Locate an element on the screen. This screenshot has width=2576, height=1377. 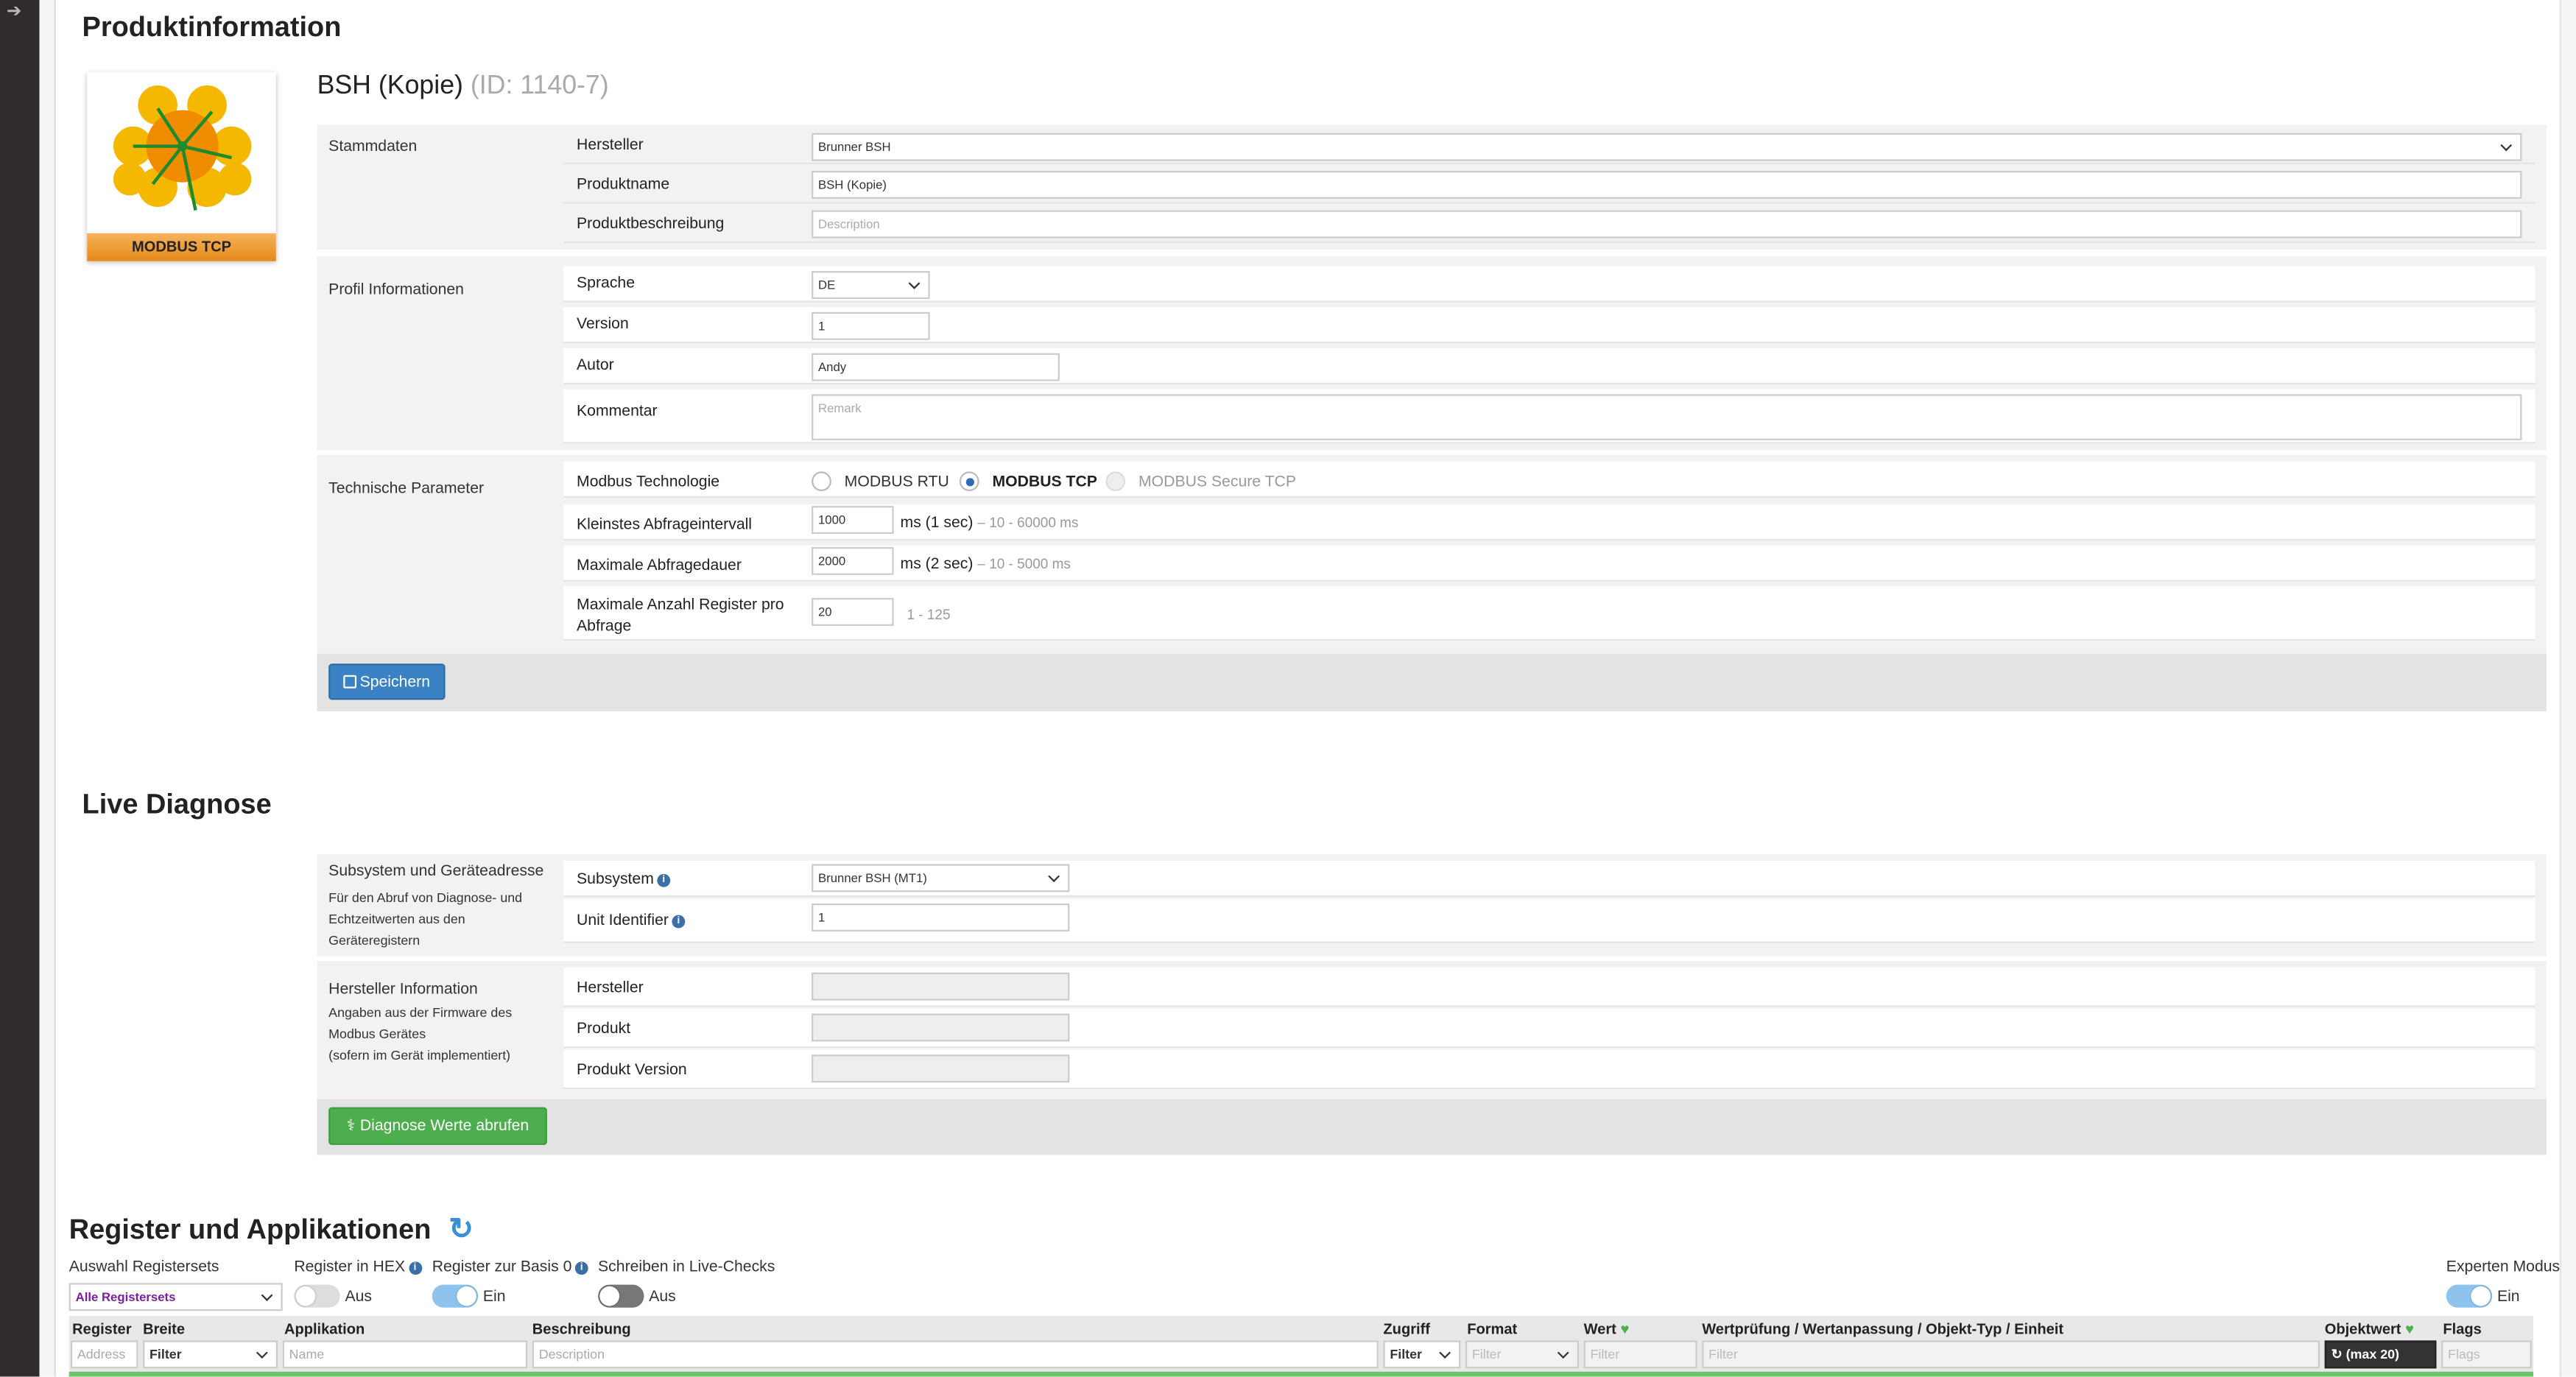
heartbeat-icon: ♥ is located at coordinates (1625, 1328).